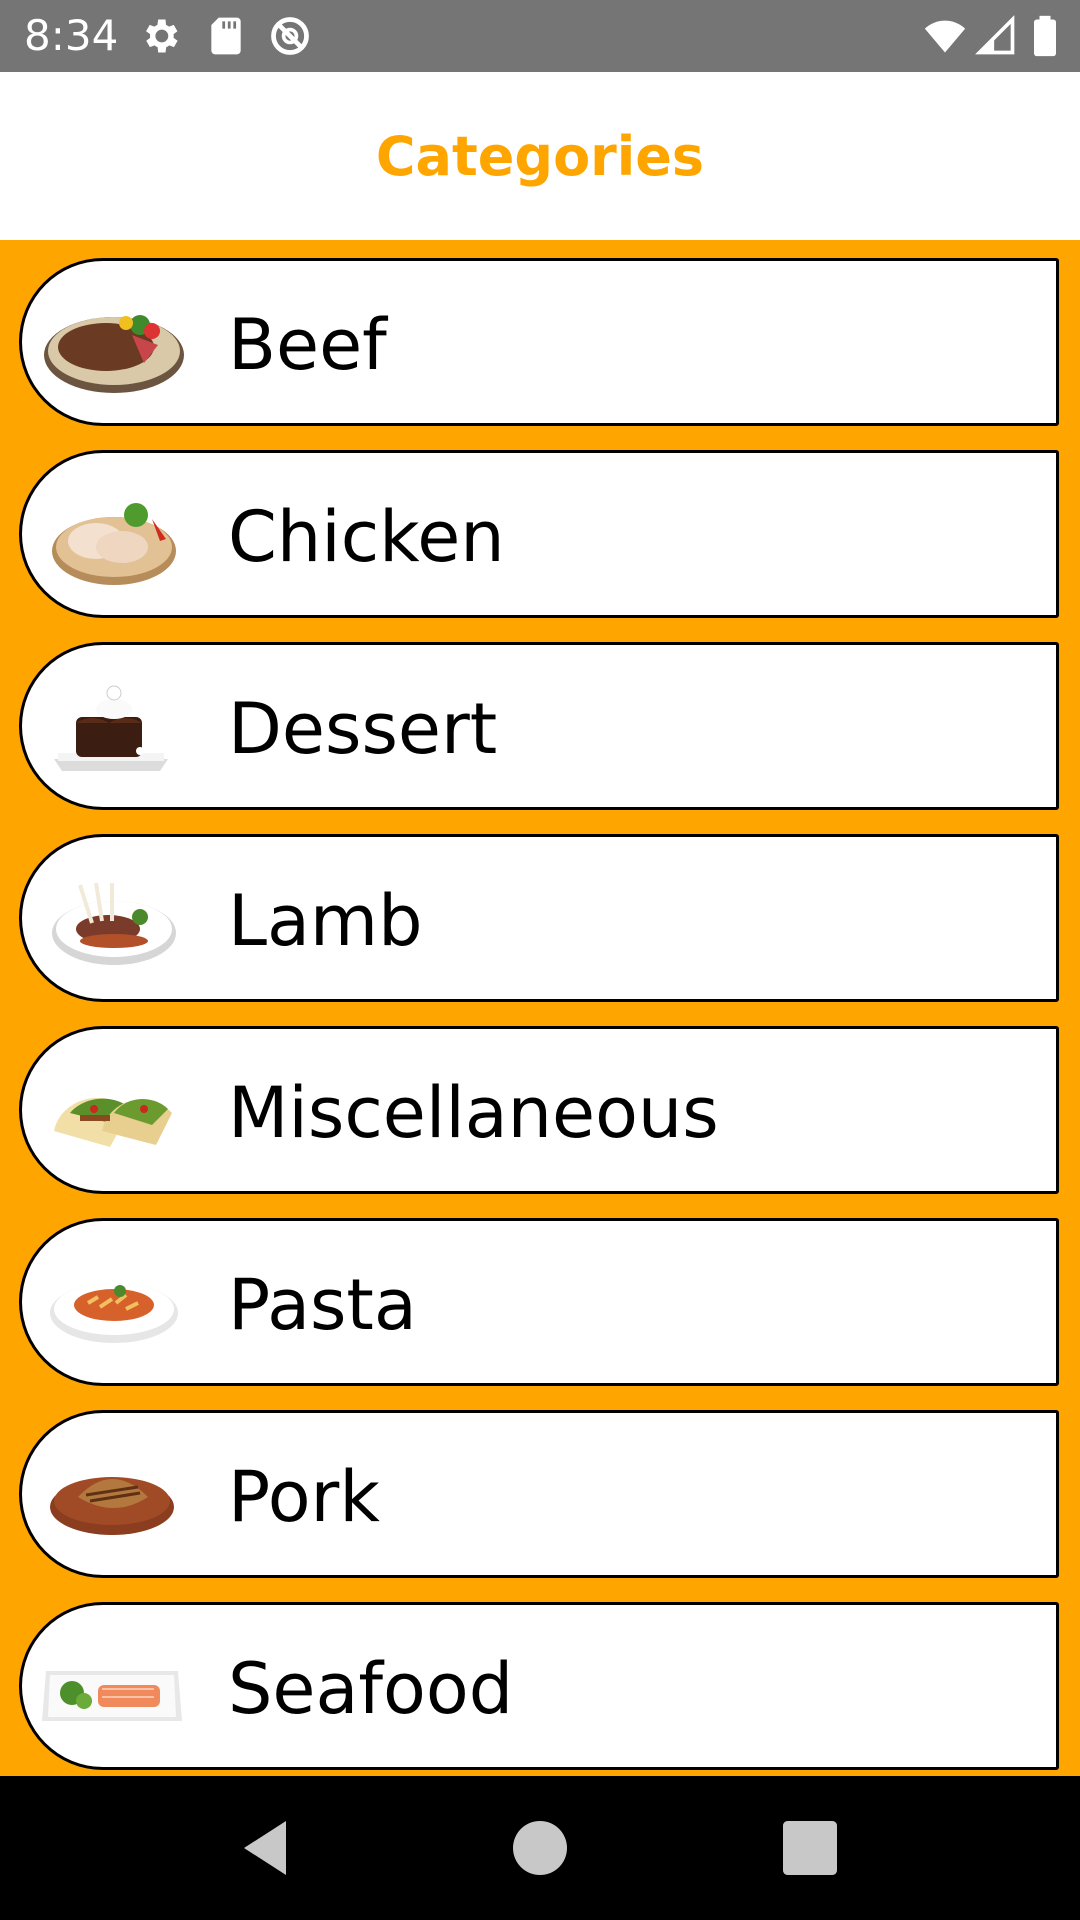 The height and width of the screenshot is (1920, 1080). I want to click on category-label: Chicken, so click(366, 537).